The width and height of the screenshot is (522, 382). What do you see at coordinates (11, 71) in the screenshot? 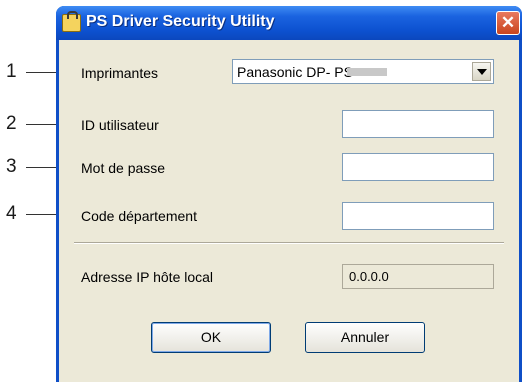
I see `callout-number: 1` at bounding box center [11, 71].